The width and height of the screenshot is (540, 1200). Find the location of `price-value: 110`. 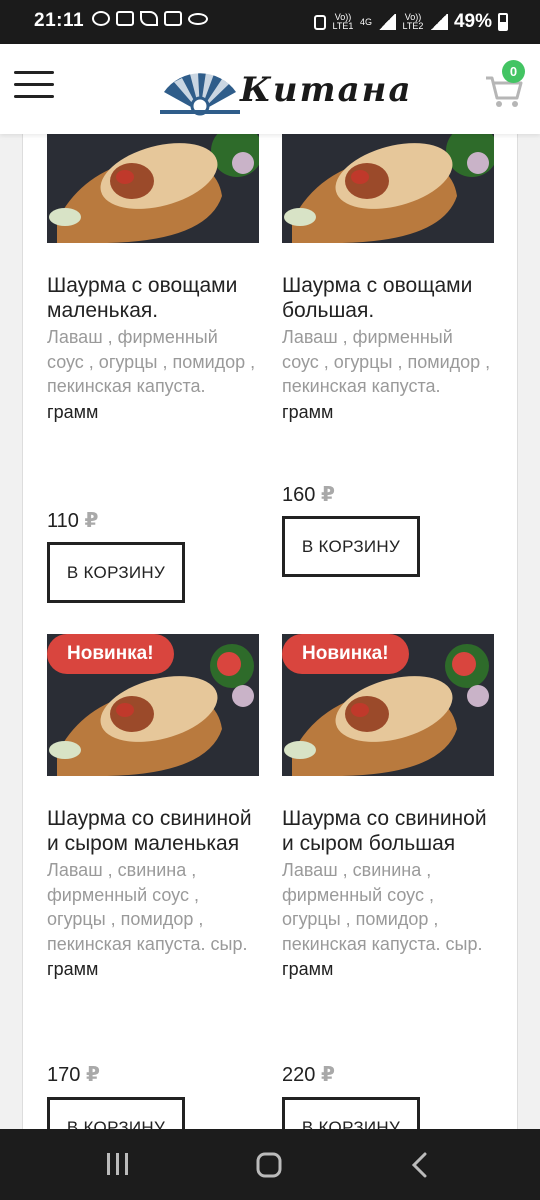

price-value: 110 is located at coordinates (63, 521).